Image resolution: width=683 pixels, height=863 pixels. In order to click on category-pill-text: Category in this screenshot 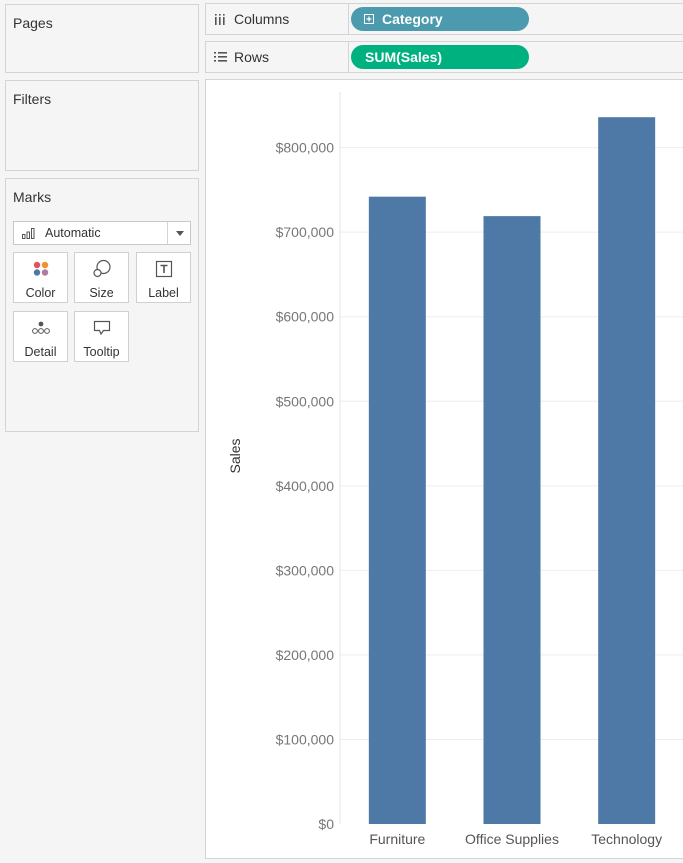, I will do `click(412, 19)`.